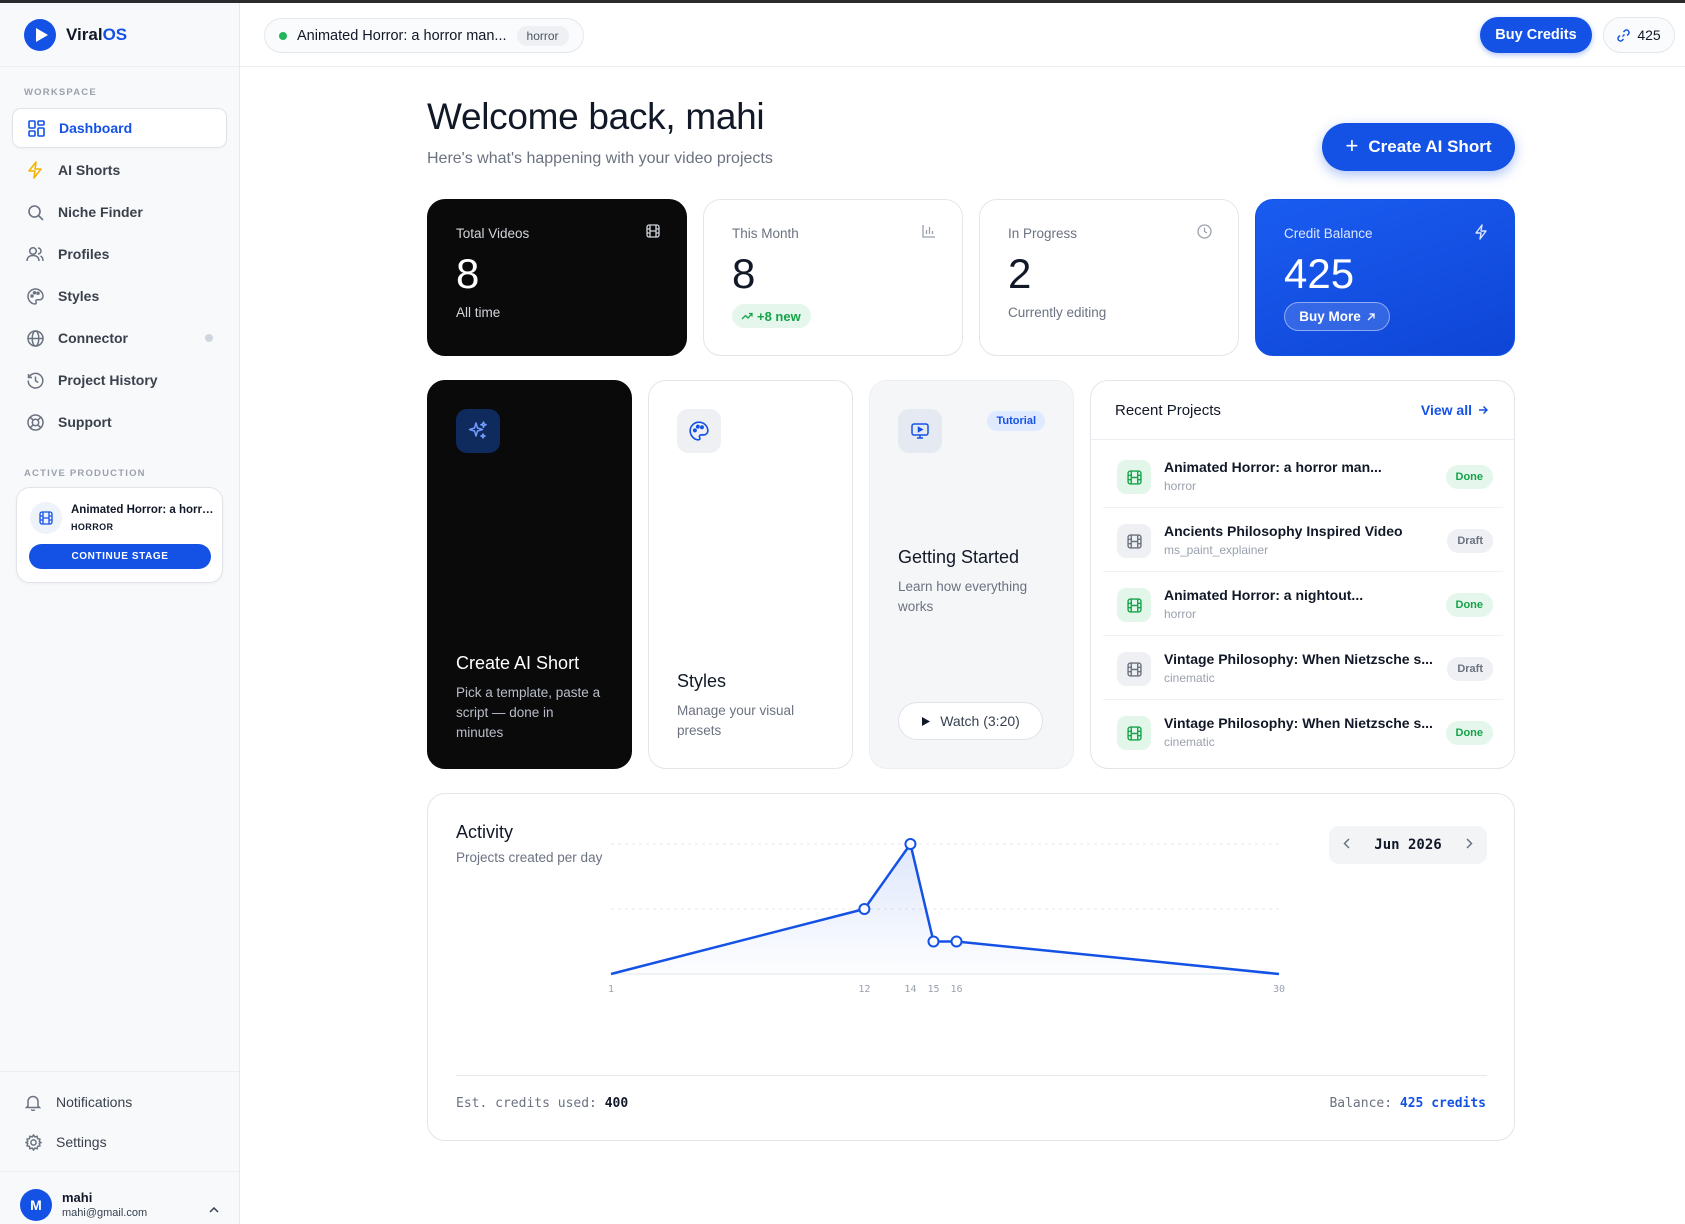 This screenshot has width=1685, height=1224. I want to click on lifebuoy-icon, so click(35, 422).